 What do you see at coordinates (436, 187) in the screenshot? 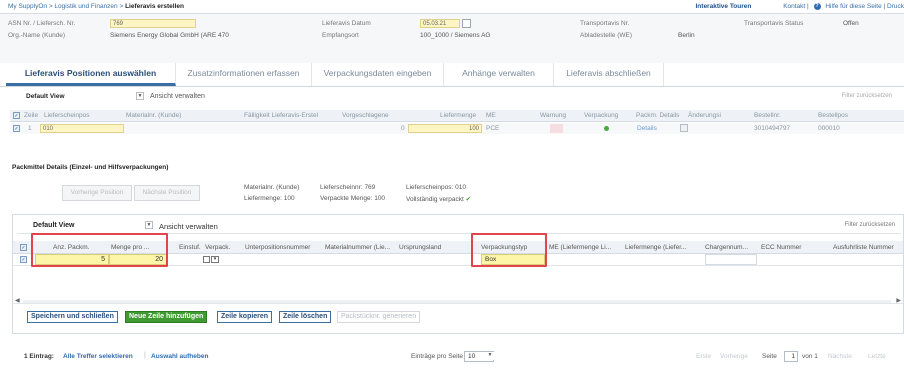
I see `slippos-info: Lieferscheinpos: 010` at bounding box center [436, 187].